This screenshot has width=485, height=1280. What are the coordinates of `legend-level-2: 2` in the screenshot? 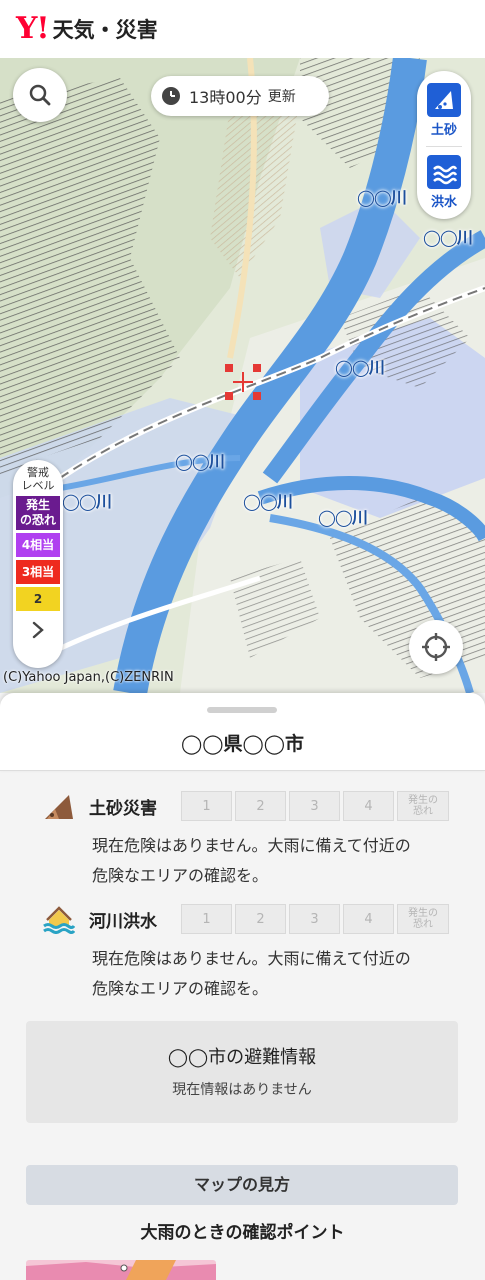 It's located at (38, 599).